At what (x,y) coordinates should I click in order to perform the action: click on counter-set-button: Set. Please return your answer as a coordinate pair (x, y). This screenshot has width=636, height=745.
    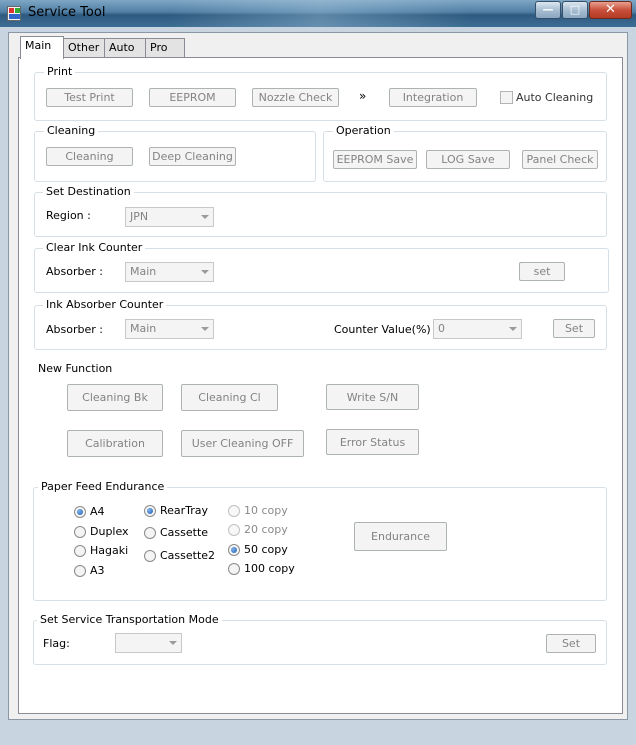
    Looking at the image, I should click on (574, 328).